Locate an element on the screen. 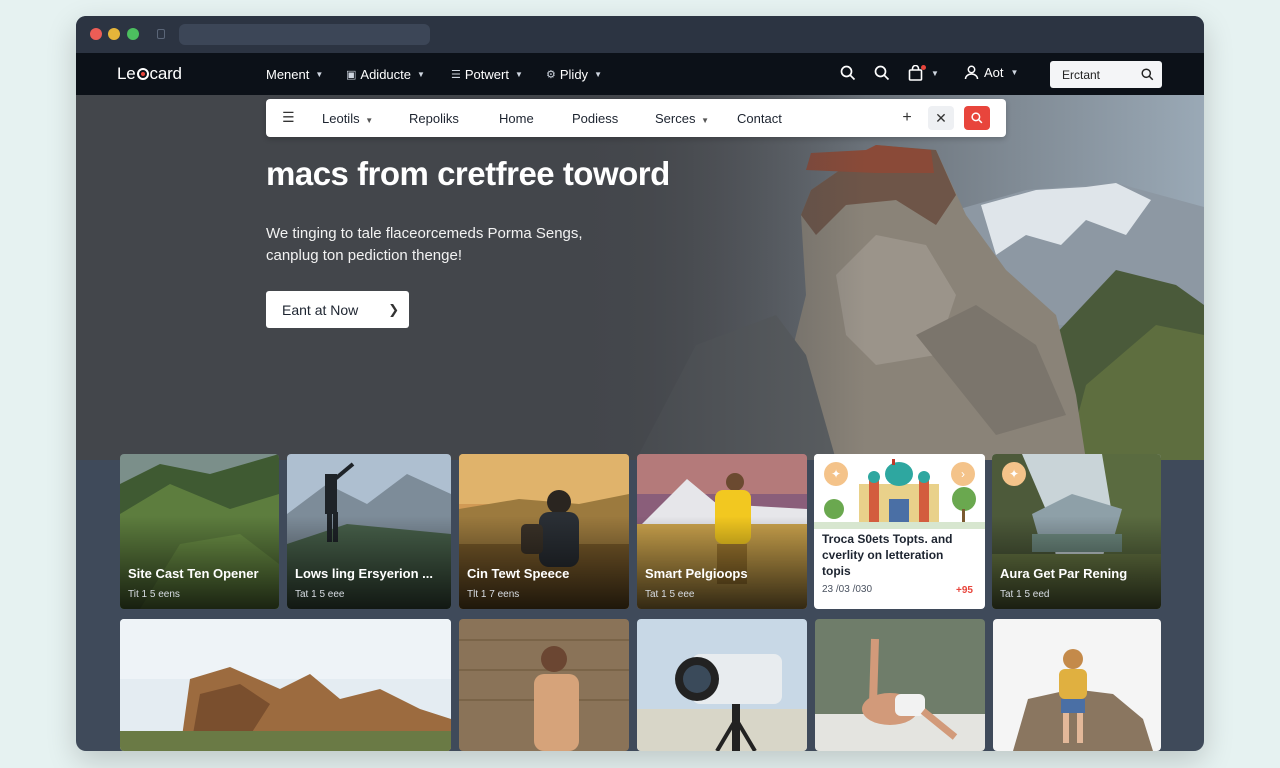 Image resolution: width=1280 pixels, height=768 pixels. card-item: Lows ling Ersyerion ... Tat 1 5 eee is located at coordinates (369, 531).